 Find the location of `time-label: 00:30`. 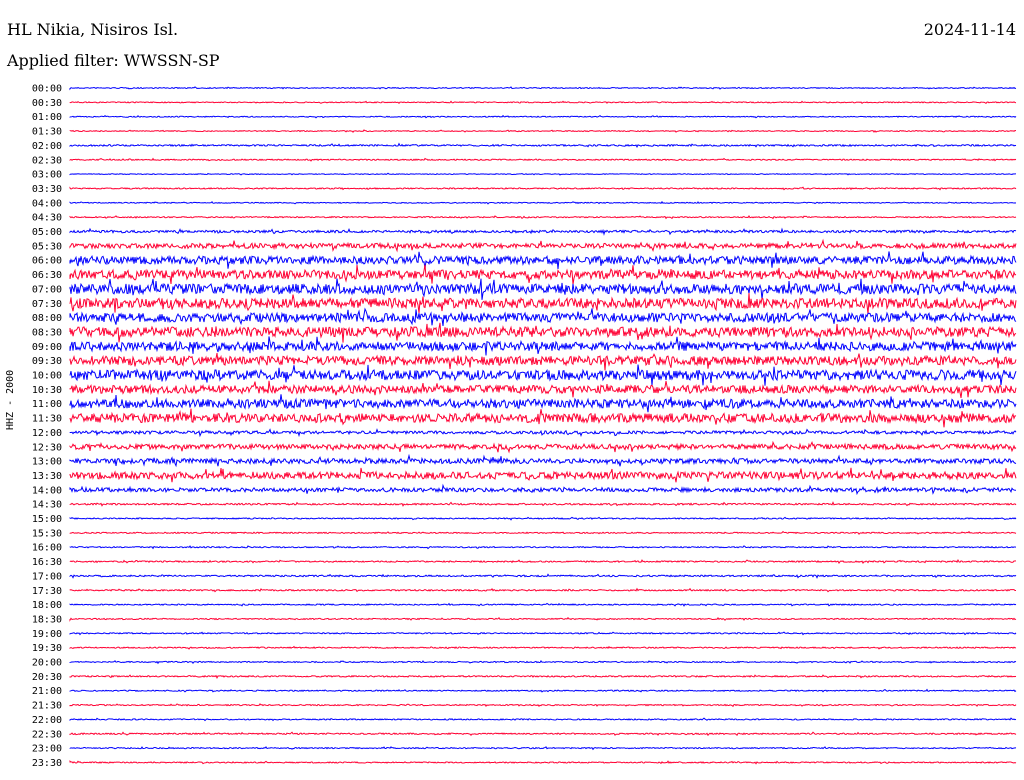

time-label: 00:30 is located at coordinates (47, 103).